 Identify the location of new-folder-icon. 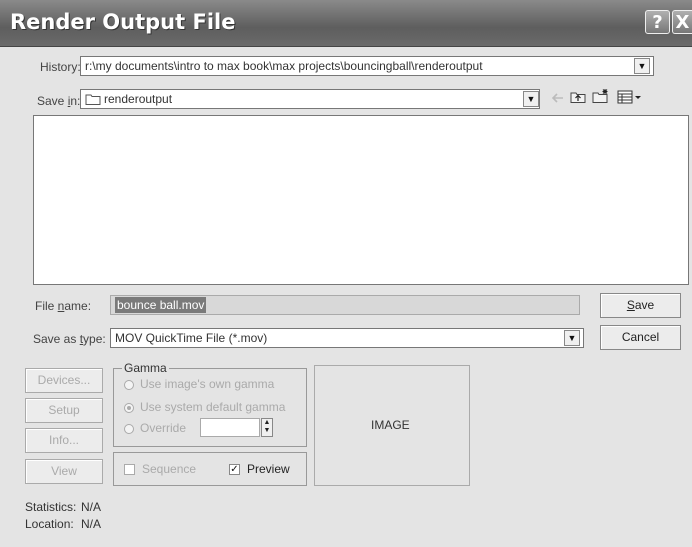
(601, 96).